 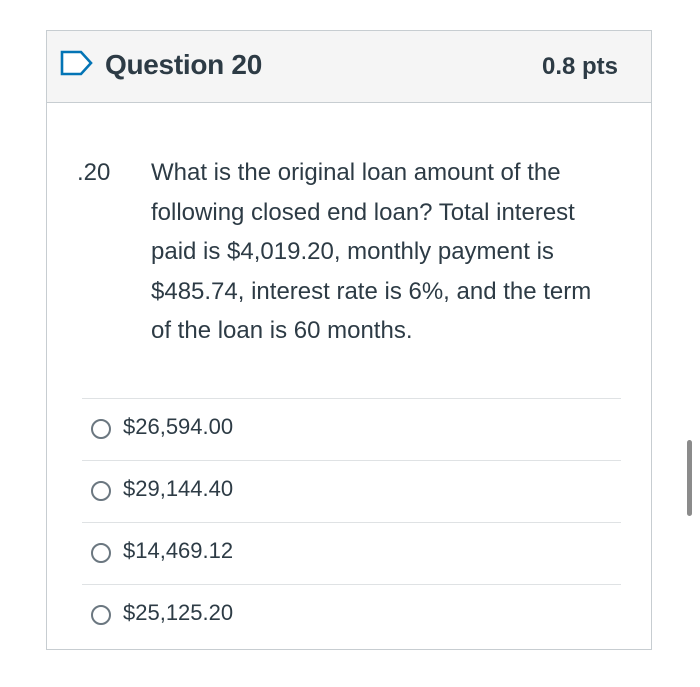 What do you see at coordinates (689, 478) in the screenshot?
I see `scrollbar-thumb` at bounding box center [689, 478].